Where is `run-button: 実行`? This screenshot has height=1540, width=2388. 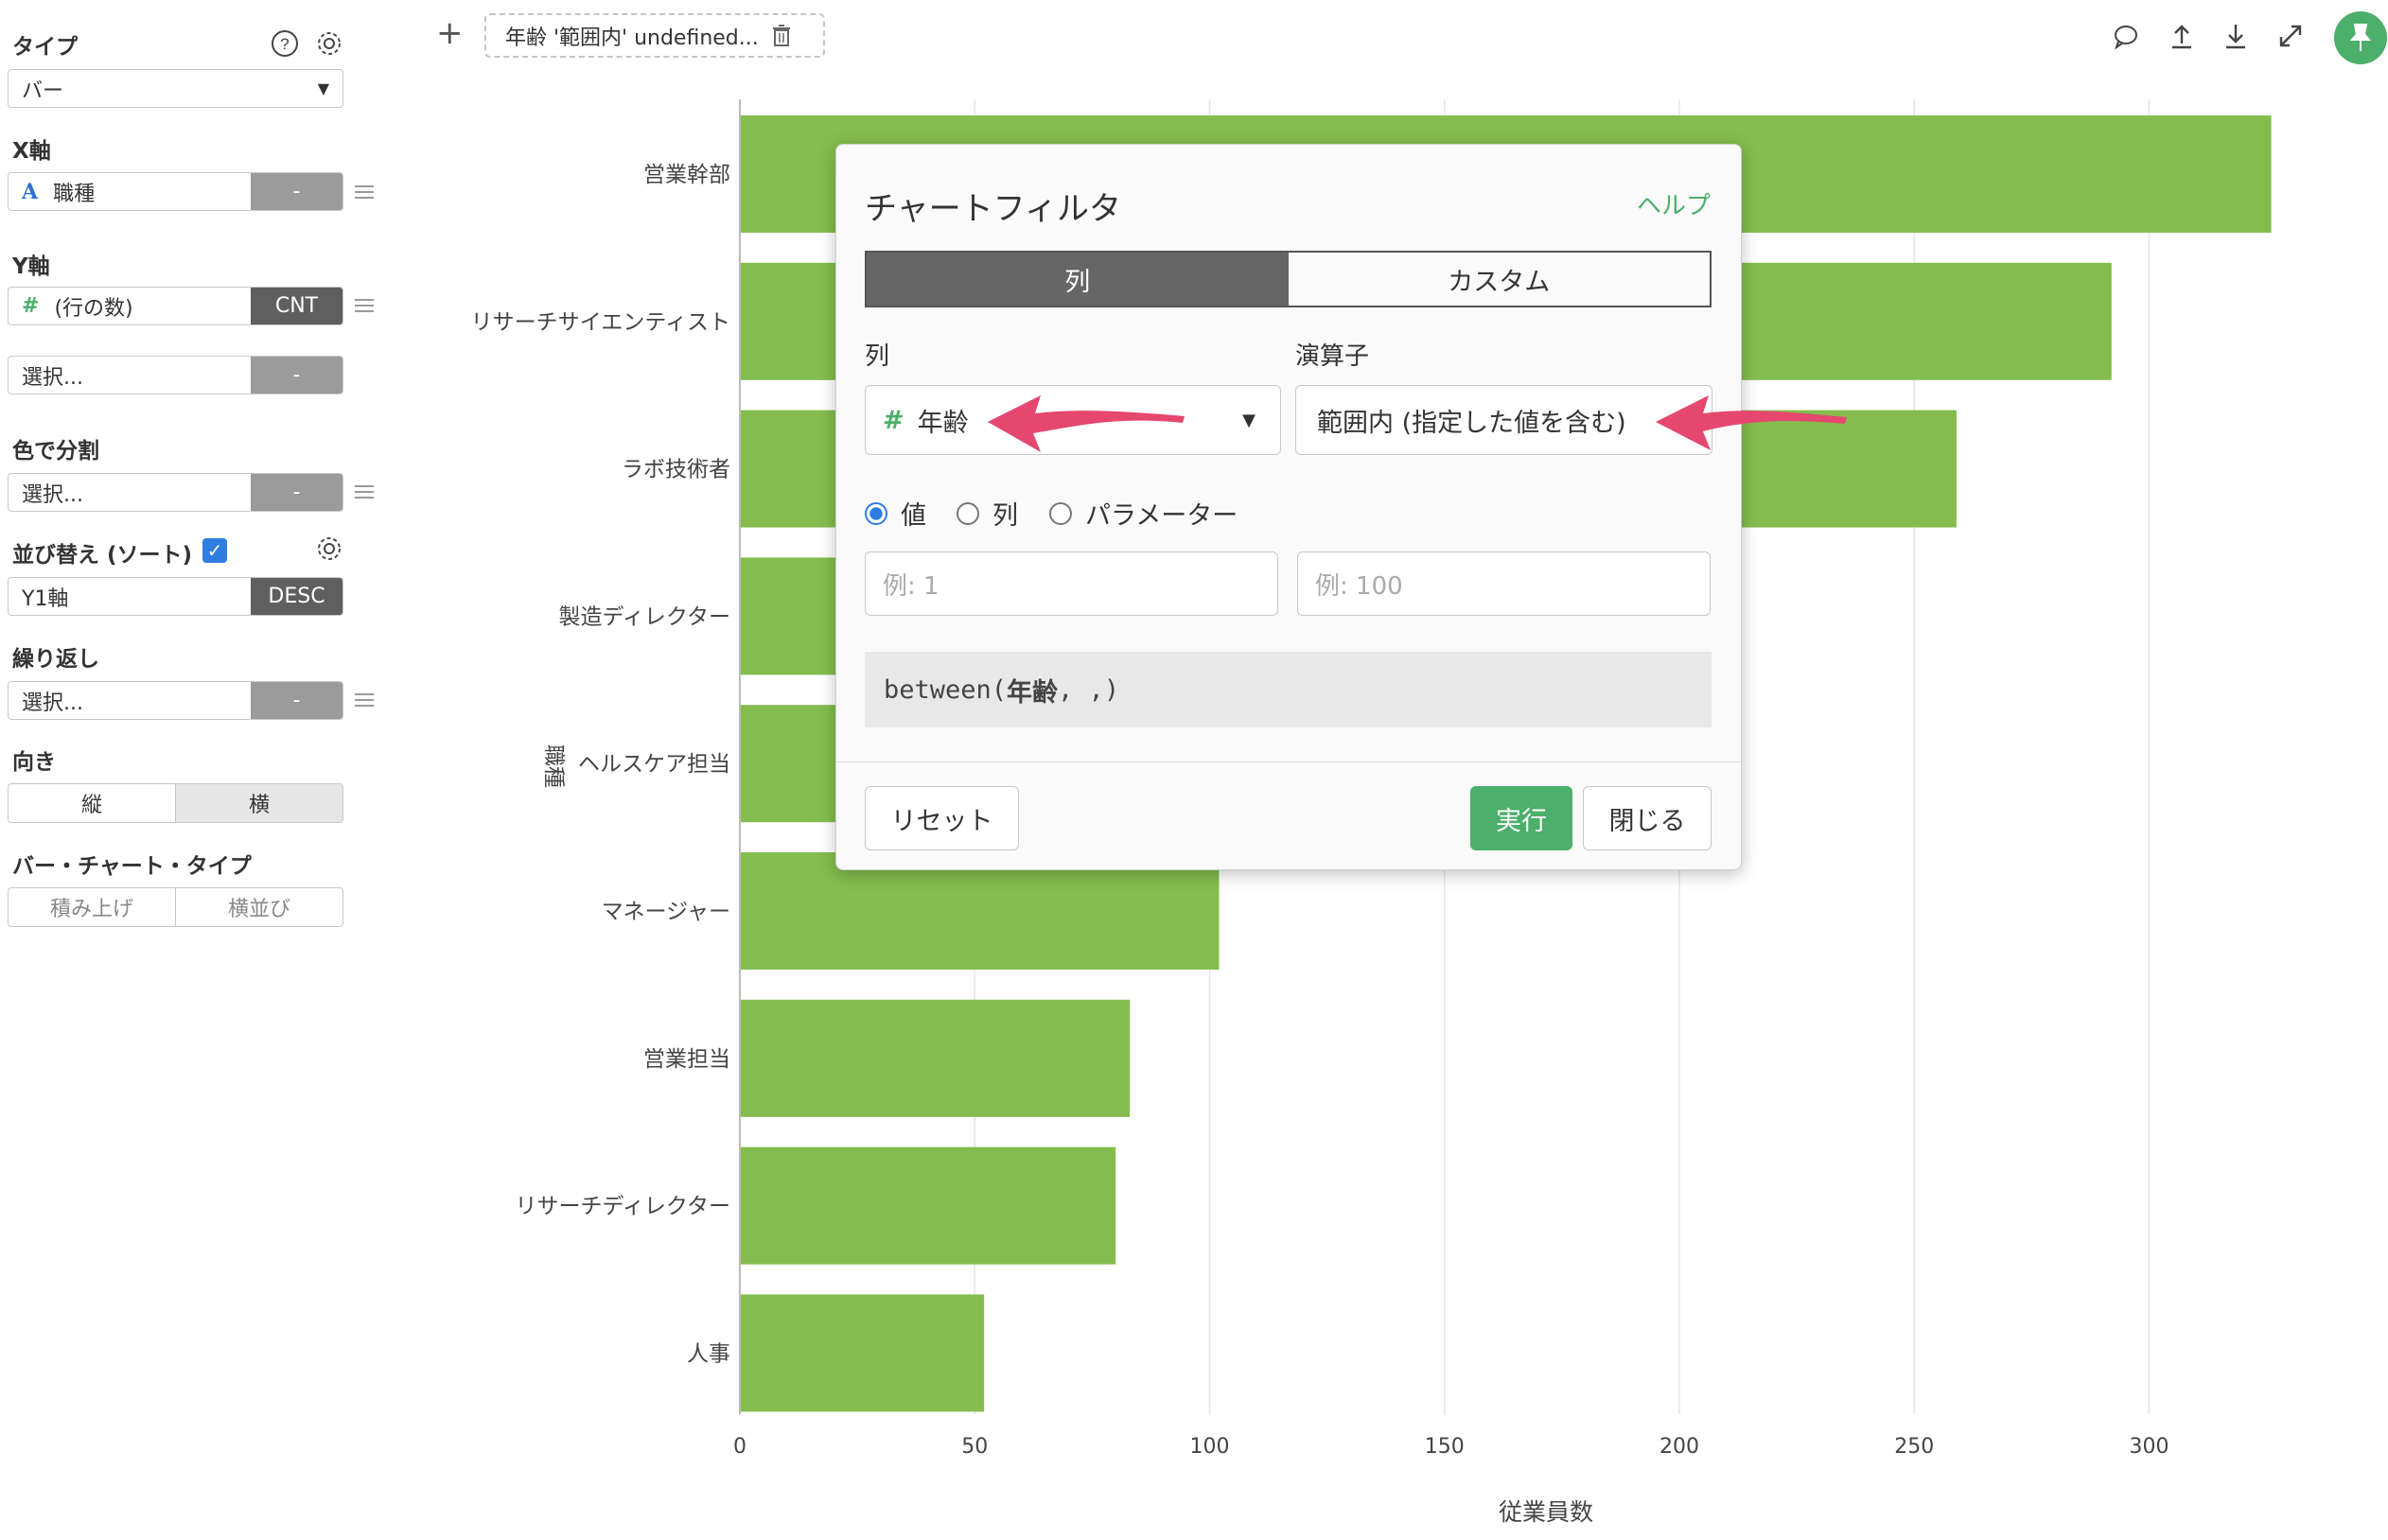 run-button: 実行 is located at coordinates (1521, 818).